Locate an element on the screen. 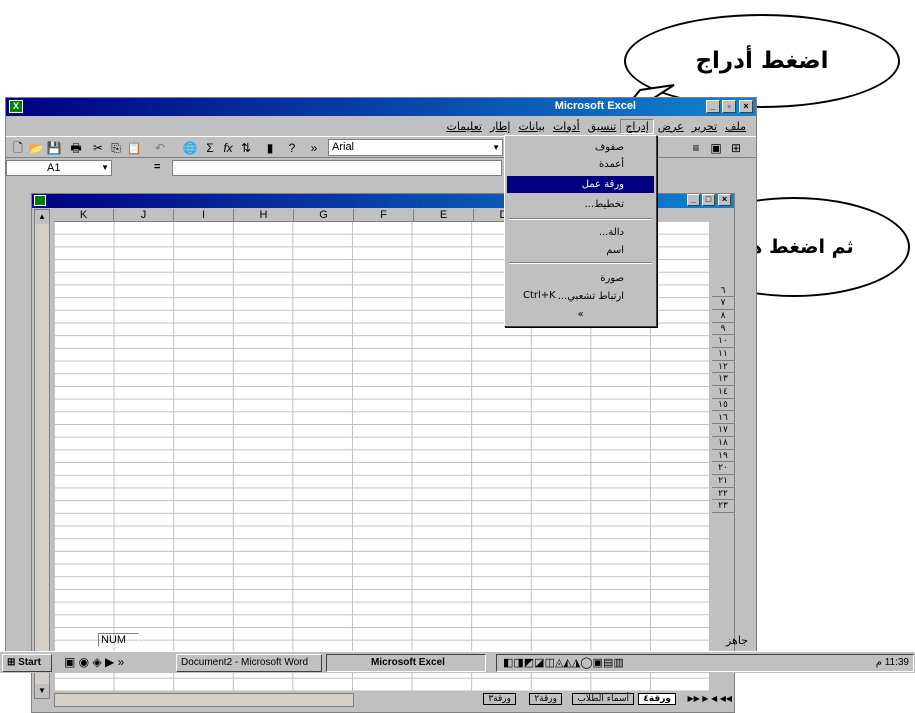  menu-item-picture: صورة is located at coordinates (580, 278).